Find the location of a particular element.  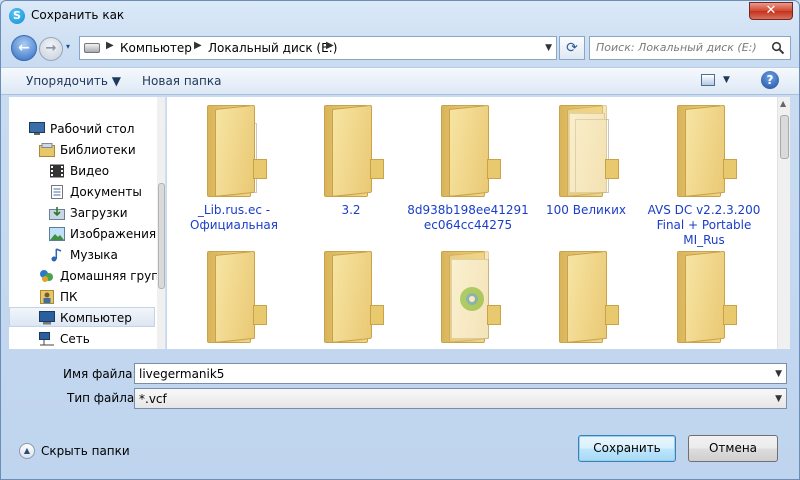

recent-pages-button: ▾ is located at coordinates (68, 46).